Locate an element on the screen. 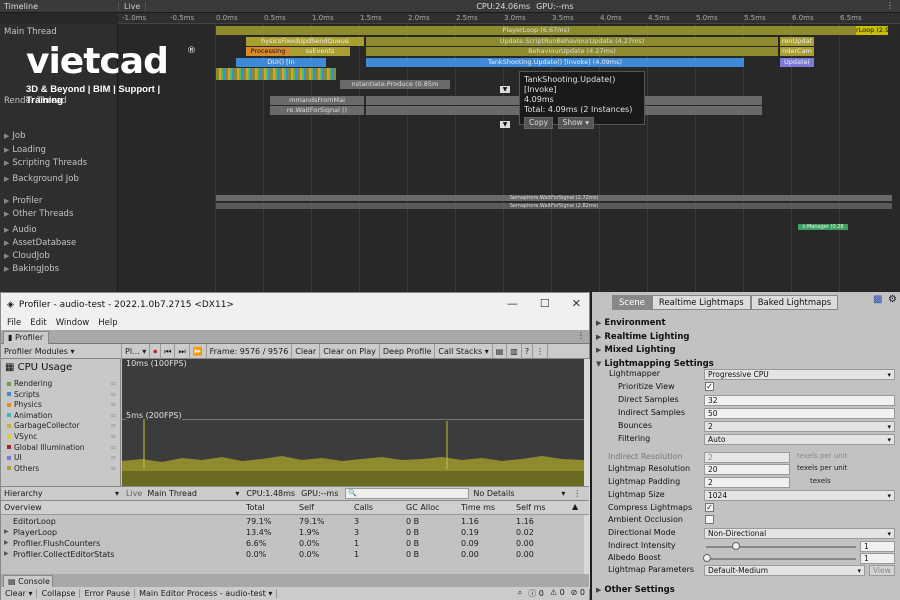 The width and height of the screenshot is (900, 600). marker-processing: Processing is located at coordinates (268, 51).